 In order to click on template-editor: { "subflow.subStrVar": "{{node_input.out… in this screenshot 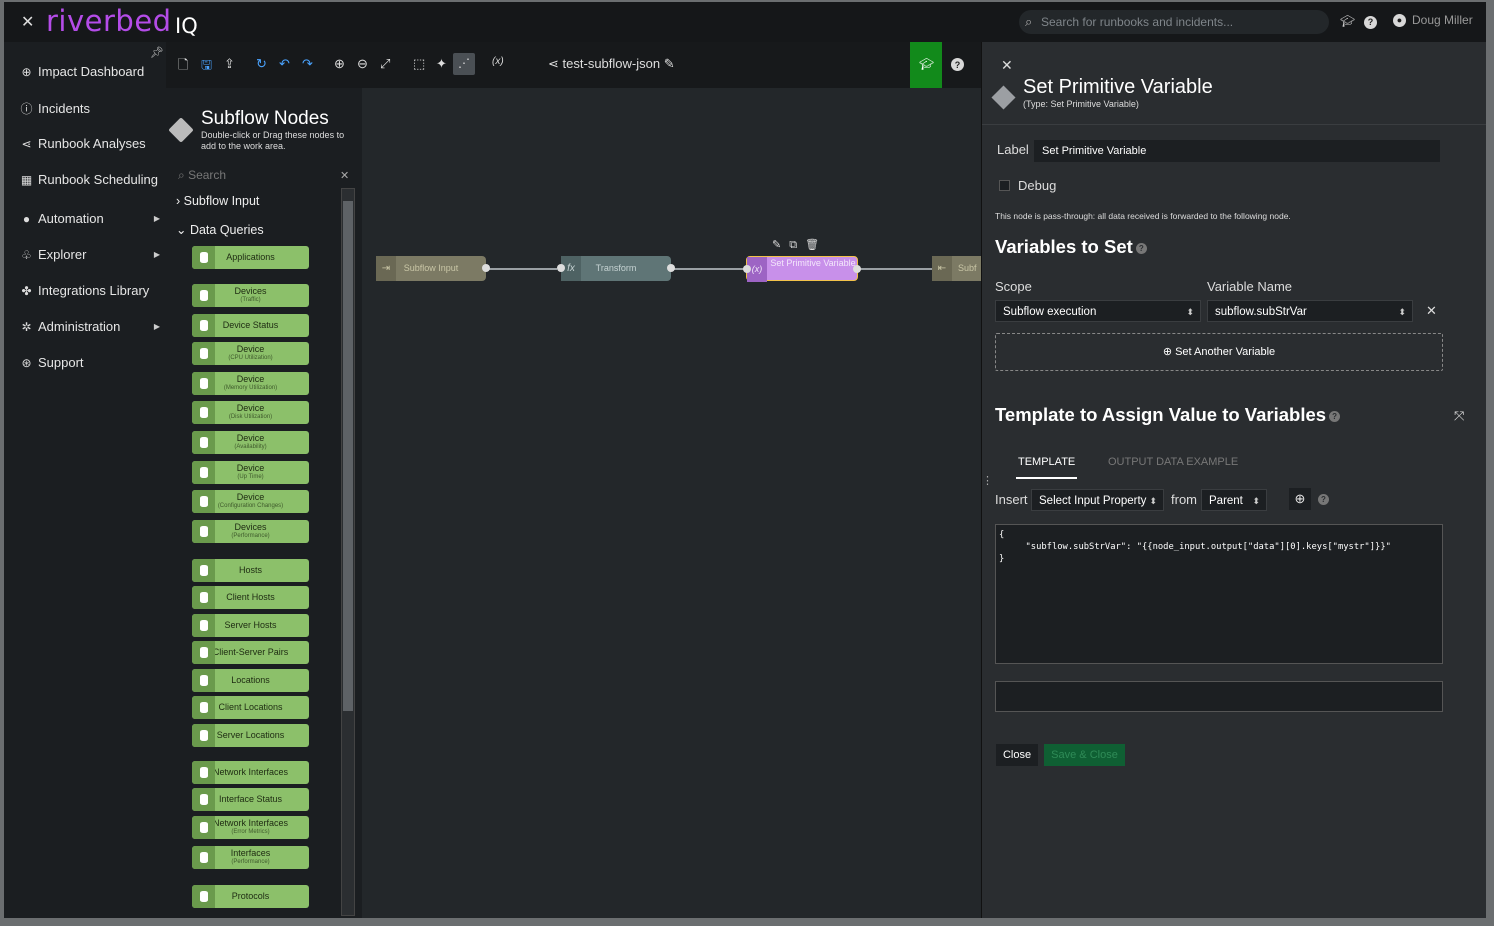, I will do `click(1219, 594)`.